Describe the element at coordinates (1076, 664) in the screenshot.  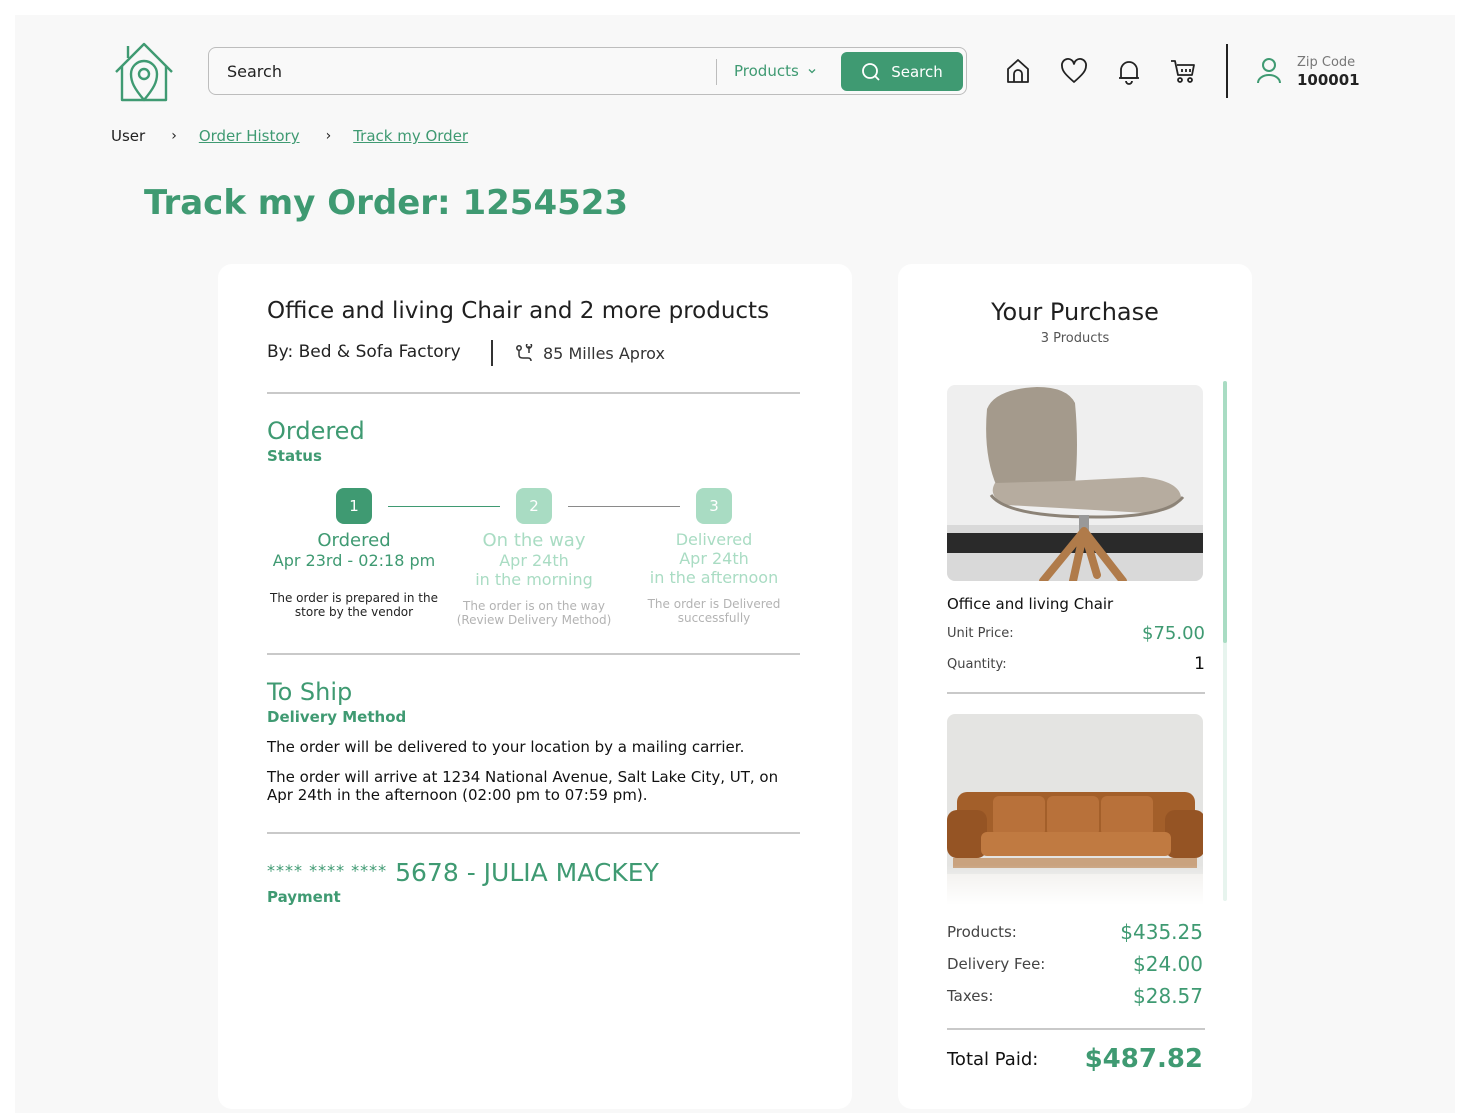
I see `quantity-row: Quantity: 1` at that location.